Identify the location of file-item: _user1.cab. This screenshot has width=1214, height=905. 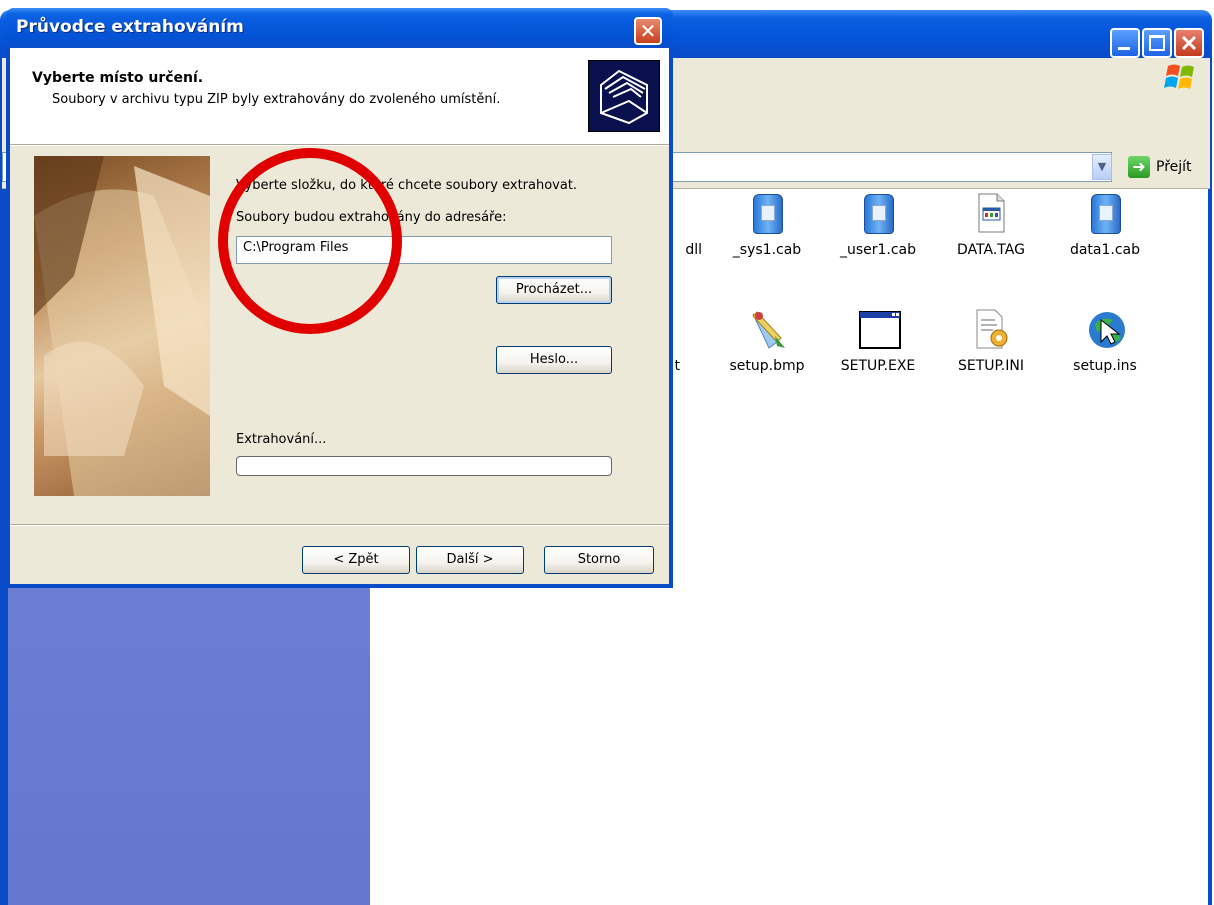
(878, 225).